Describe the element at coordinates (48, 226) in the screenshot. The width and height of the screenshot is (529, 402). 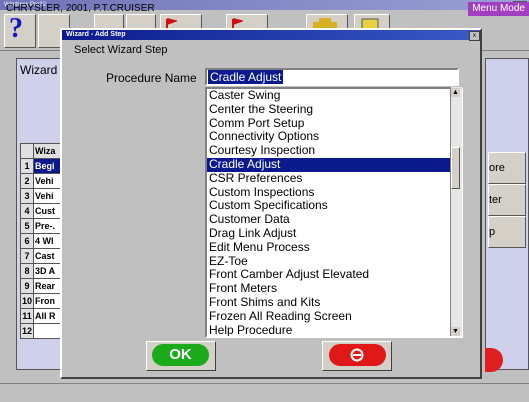
I see `step-name: Pre-.` at that location.